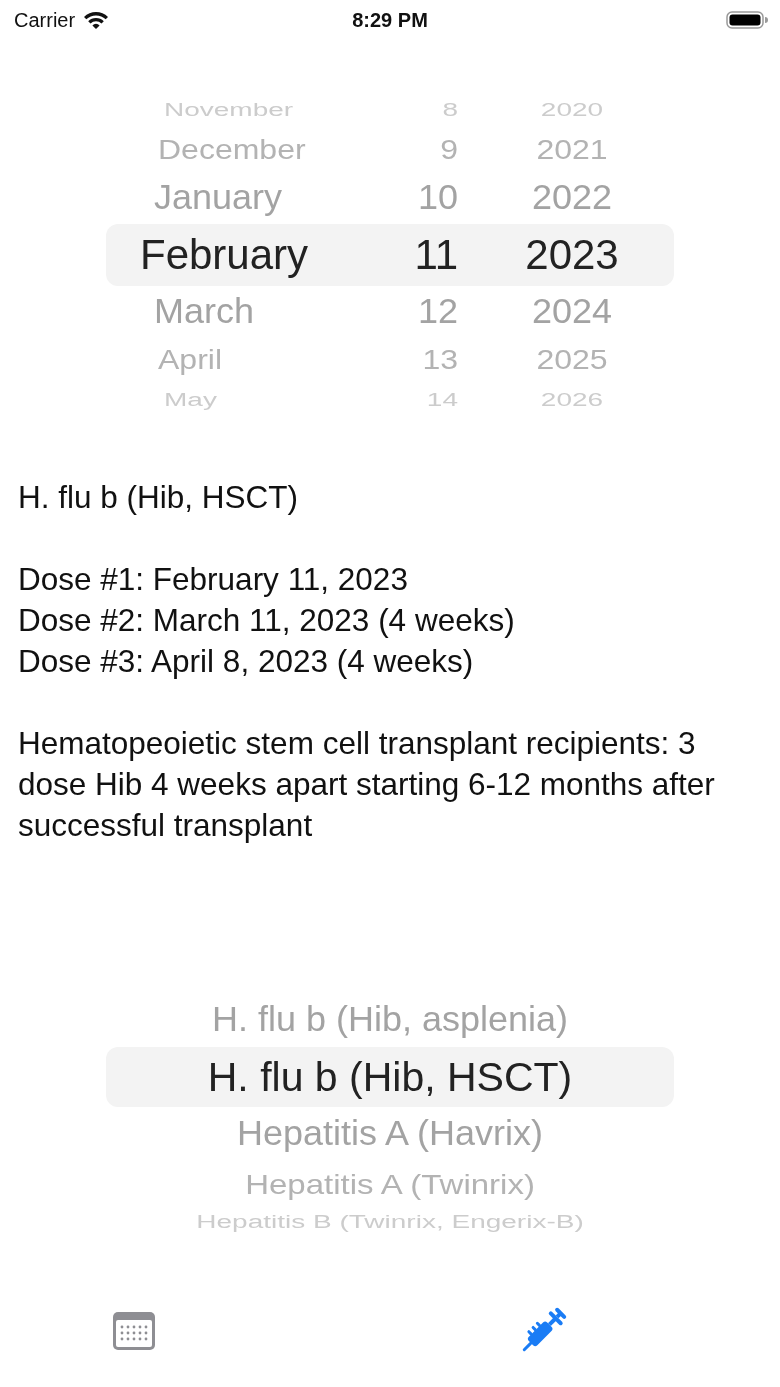 The height and width of the screenshot is (1387, 780). Describe the element at coordinates (449, 150) in the screenshot. I see `day-option: 9` at that location.